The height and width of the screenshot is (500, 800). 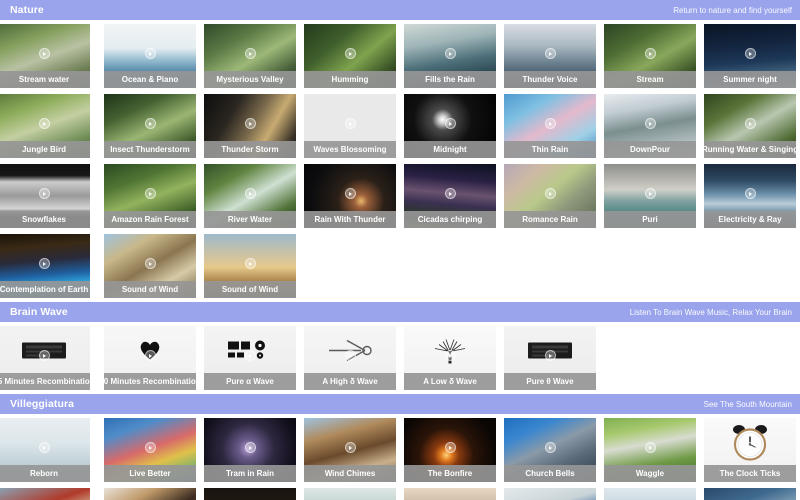 I want to click on sound-card: Stream, so click(x=650, y=56).